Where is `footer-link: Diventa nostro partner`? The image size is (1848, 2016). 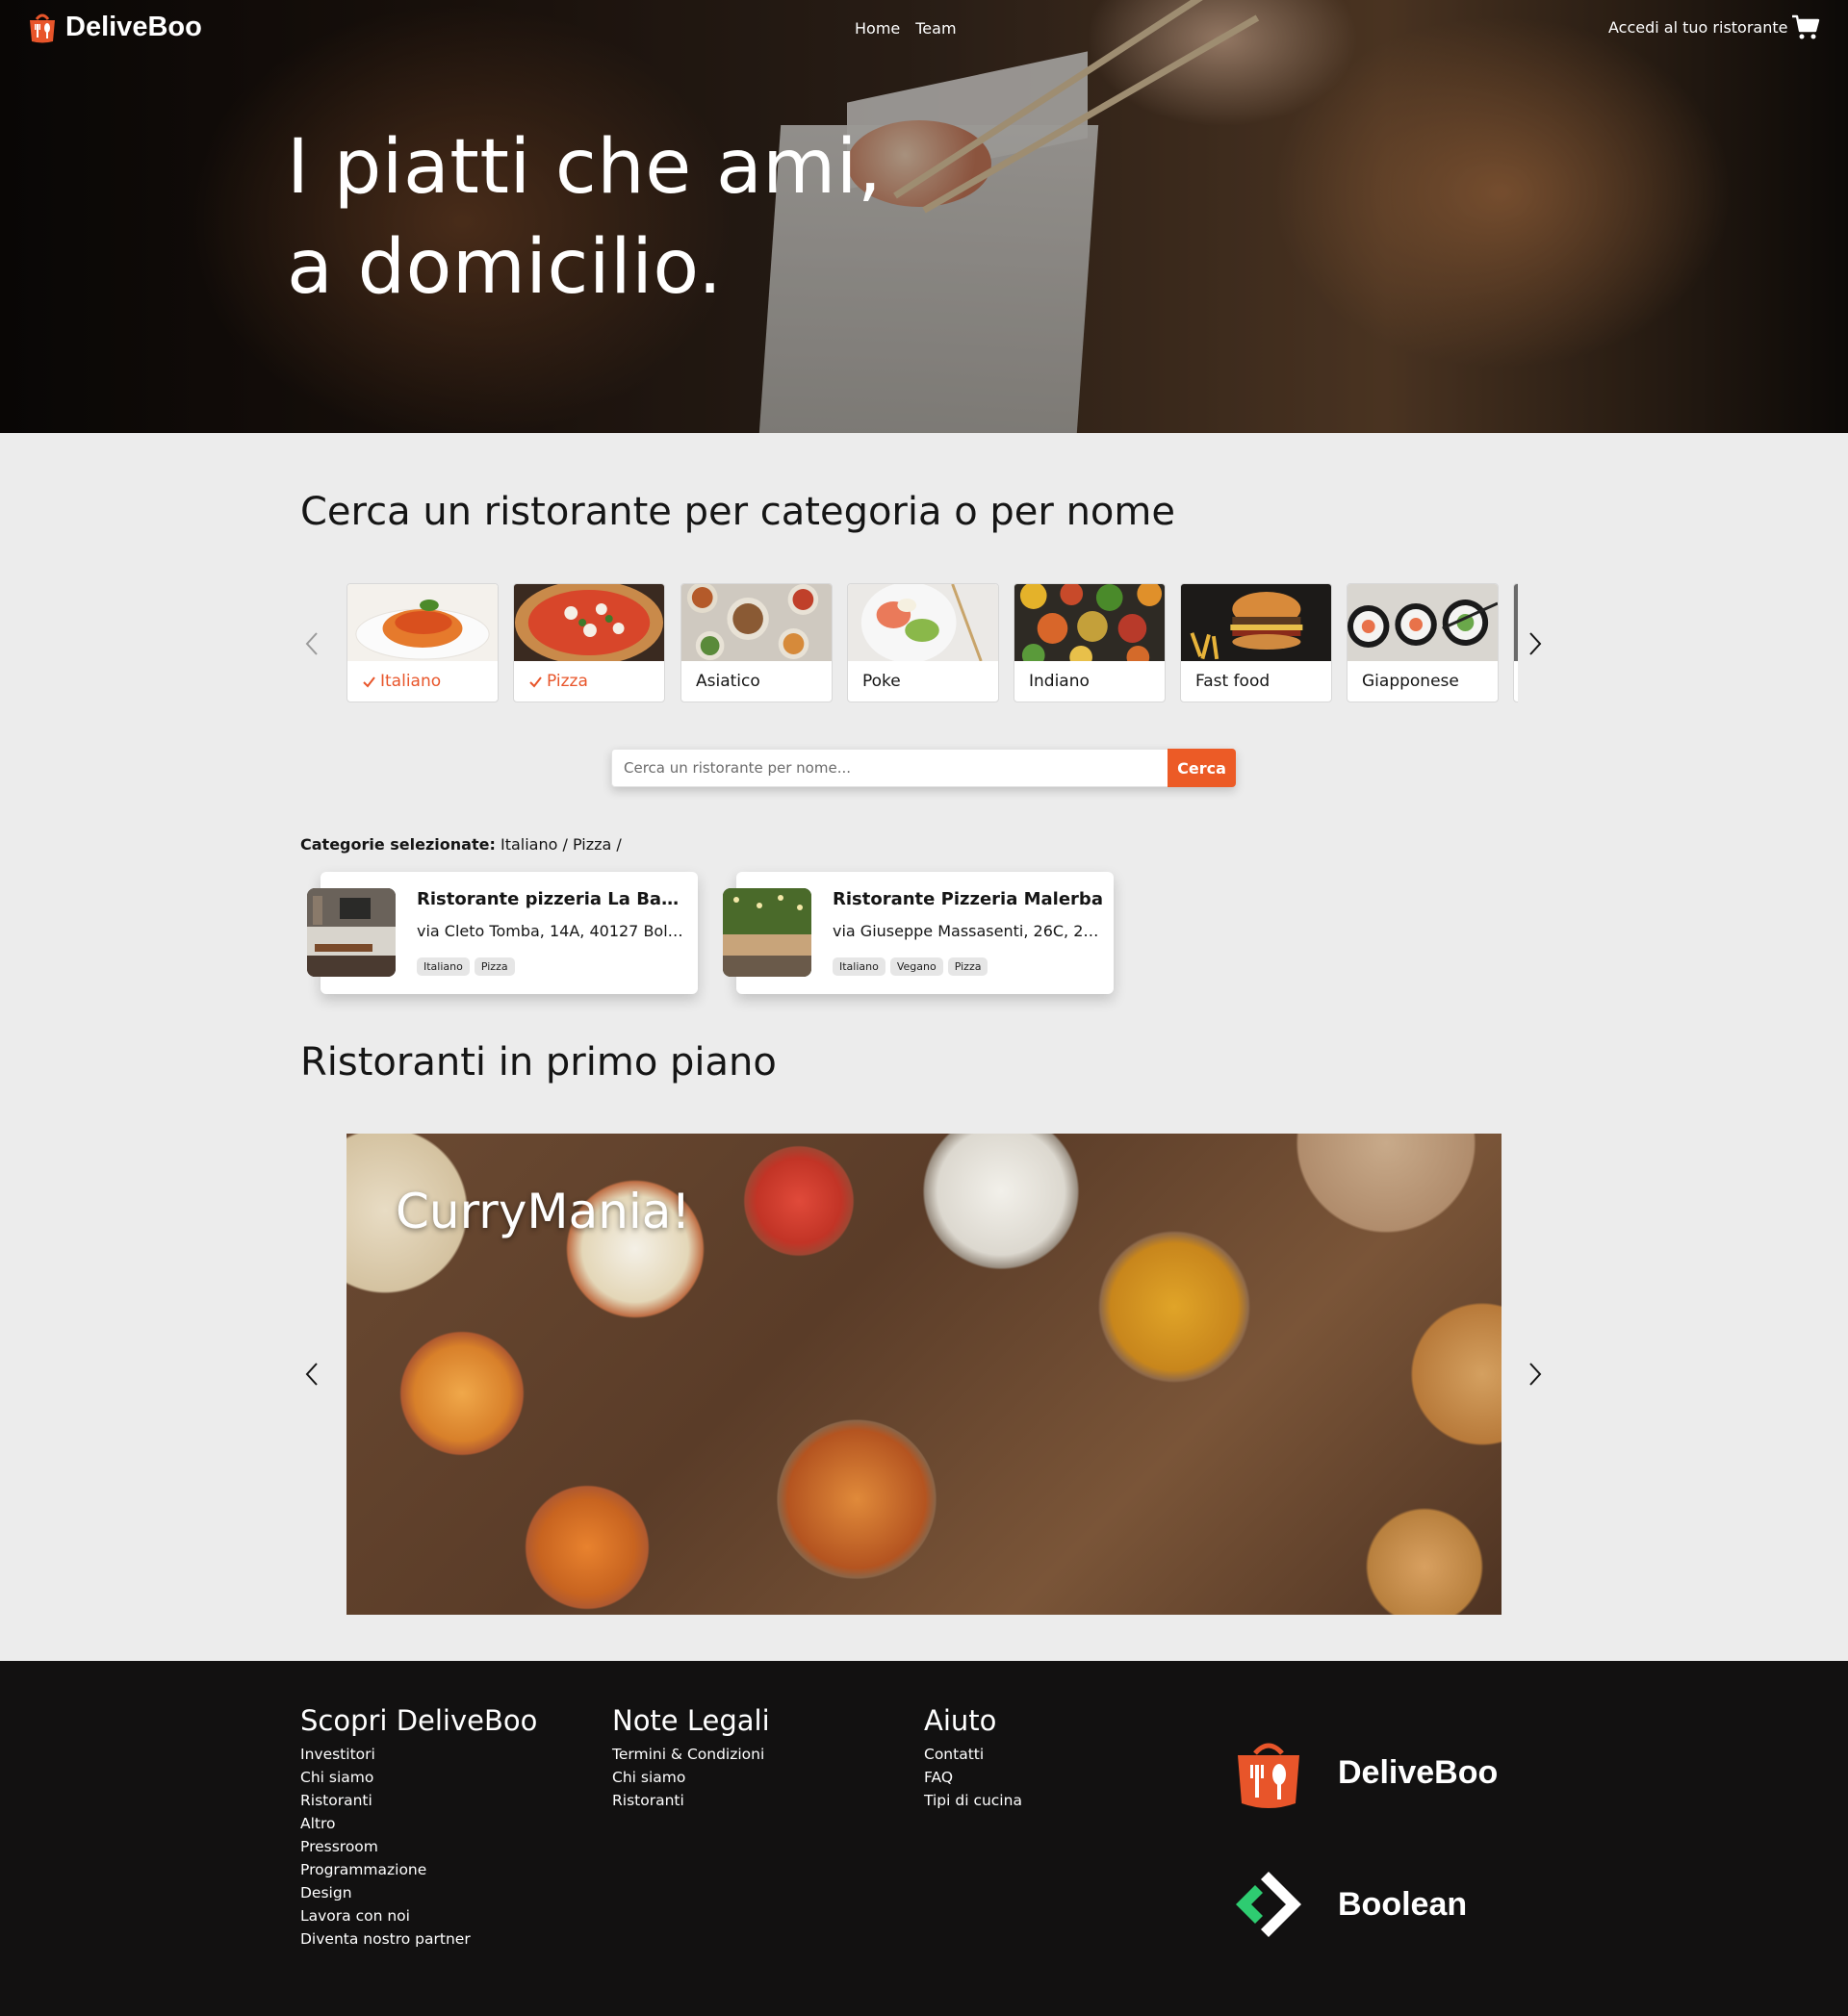
footer-link: Diventa nostro partner is located at coordinates (418, 1939).